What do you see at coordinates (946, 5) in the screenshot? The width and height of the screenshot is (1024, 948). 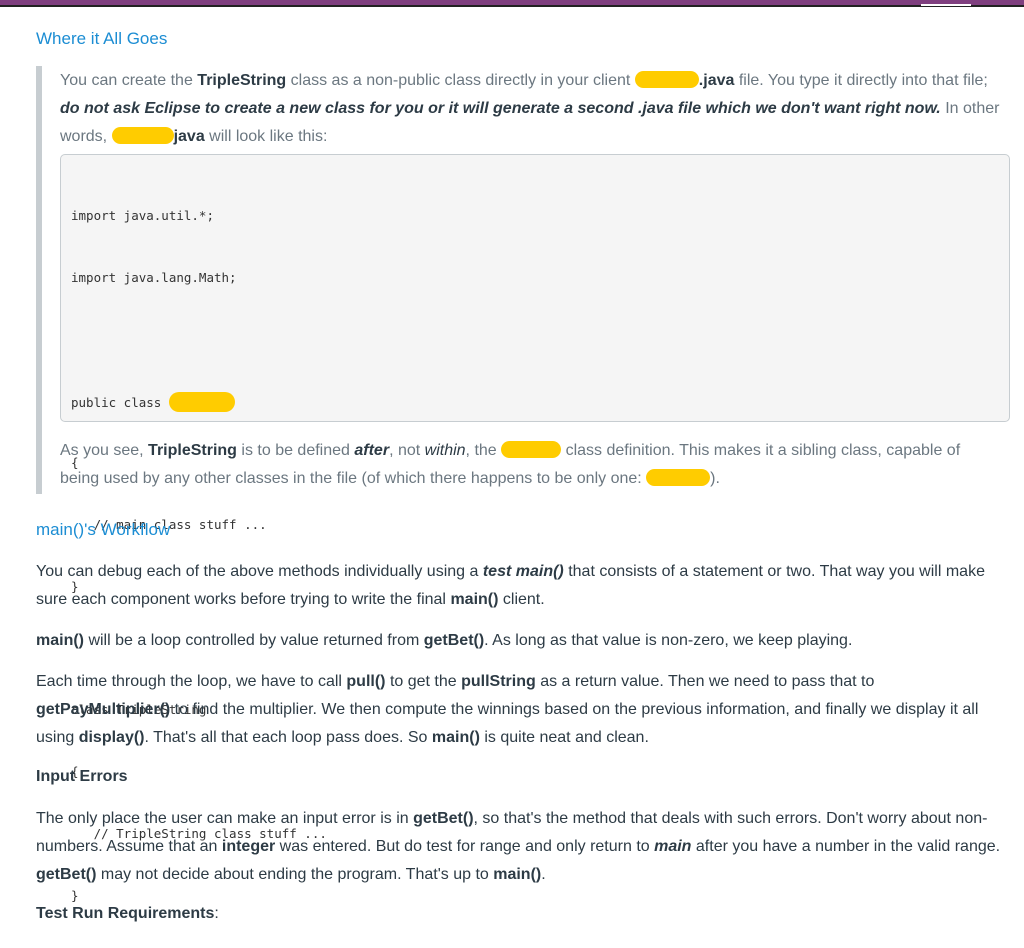 I see `active-tab-indicator` at bounding box center [946, 5].